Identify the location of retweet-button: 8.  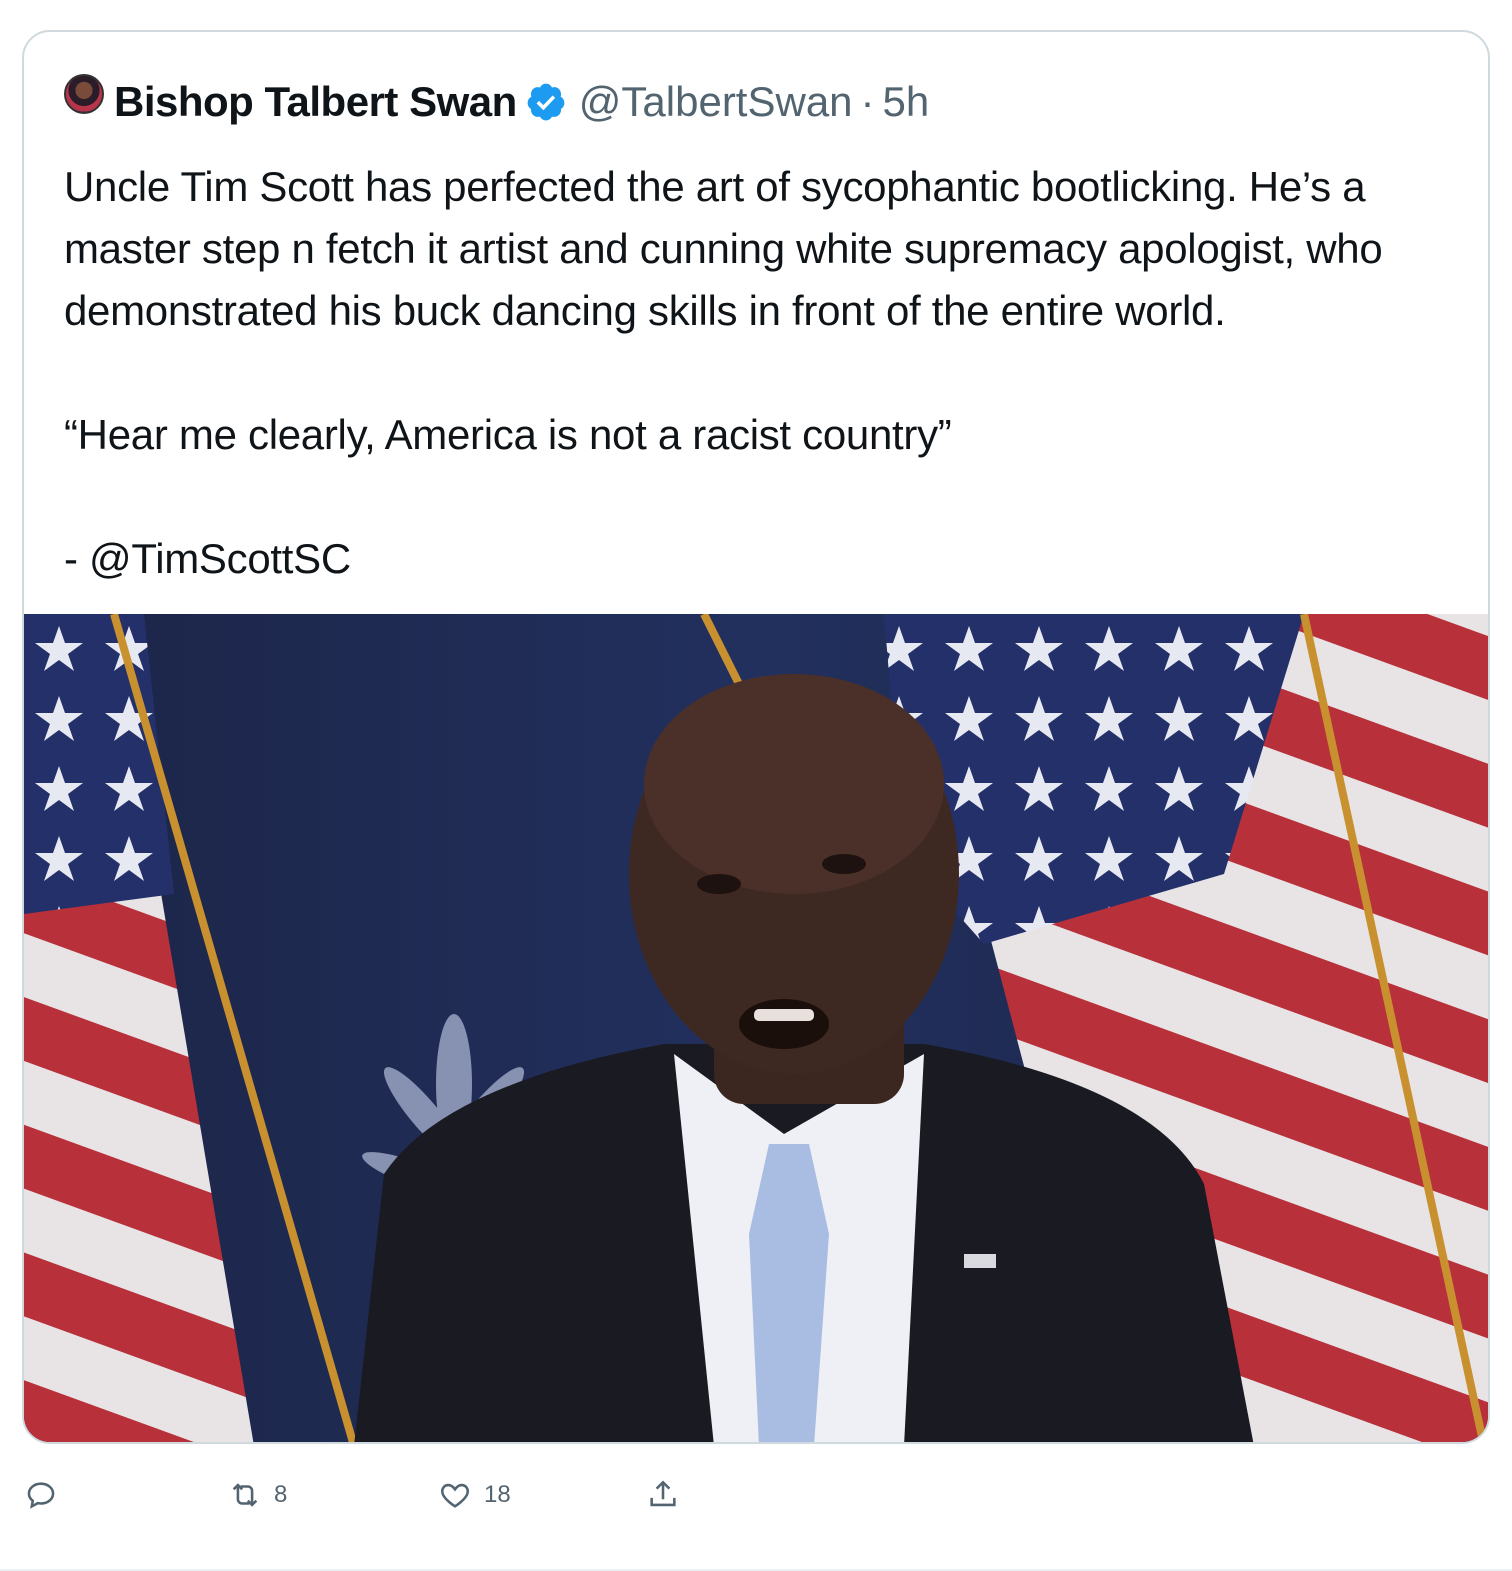
(257, 1495).